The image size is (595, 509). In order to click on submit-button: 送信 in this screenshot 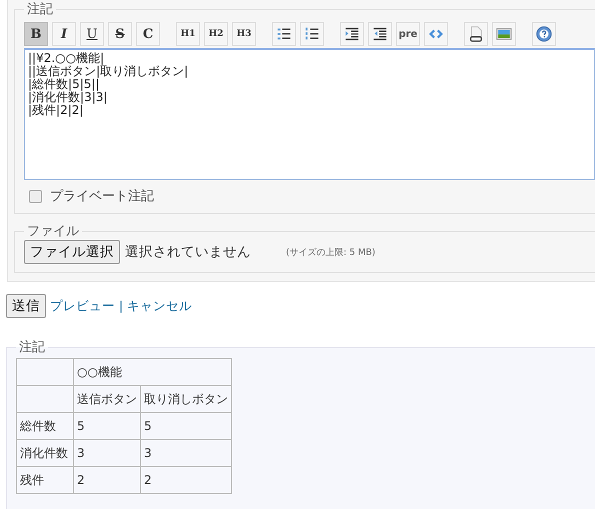, I will do `click(26, 306)`.